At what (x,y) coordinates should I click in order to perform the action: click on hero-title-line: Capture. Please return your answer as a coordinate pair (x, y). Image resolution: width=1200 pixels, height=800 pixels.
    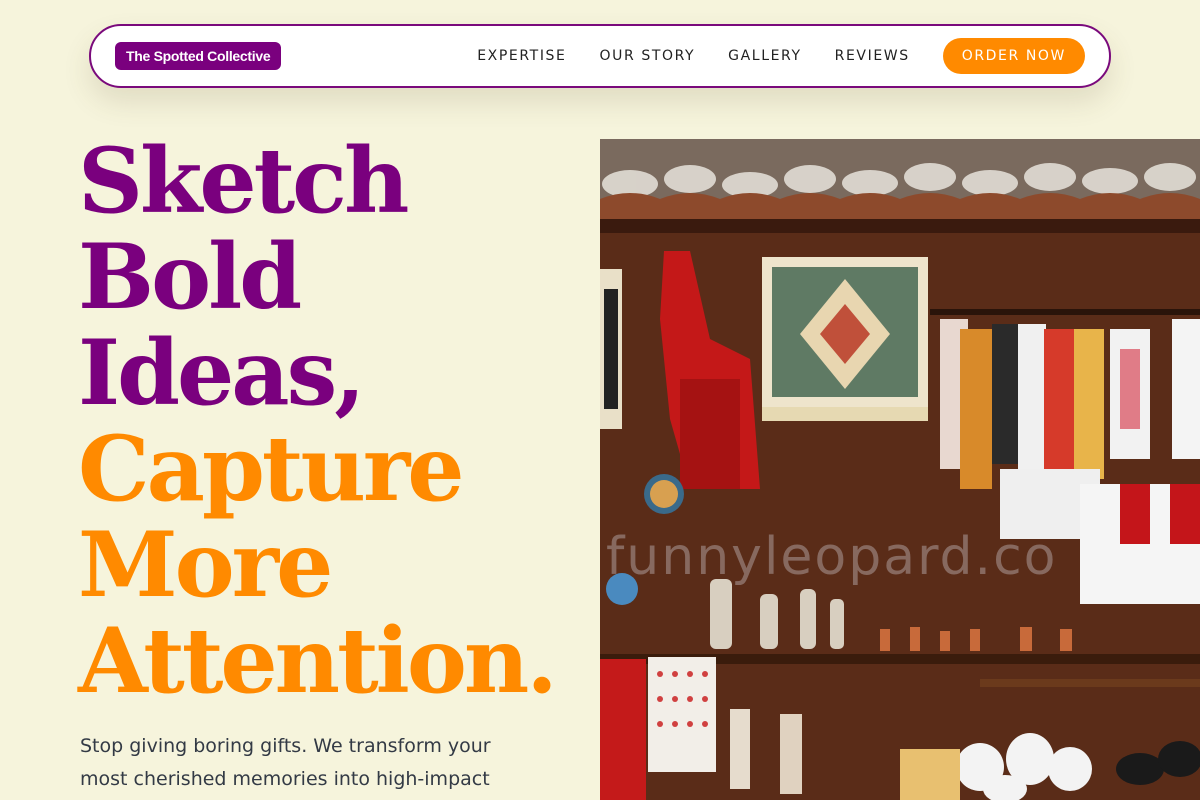
    Looking at the image, I should click on (271, 469).